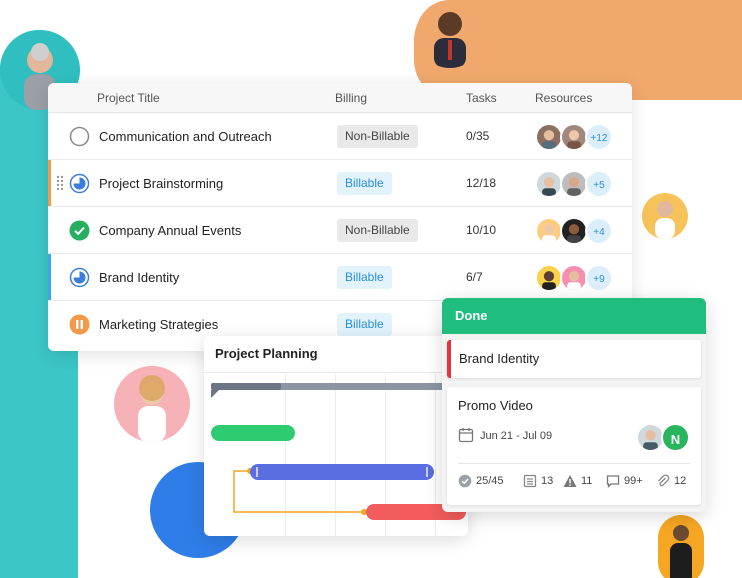 The height and width of the screenshot is (578, 742). What do you see at coordinates (465, 481) in the screenshot?
I see `check-circle-icon` at bounding box center [465, 481].